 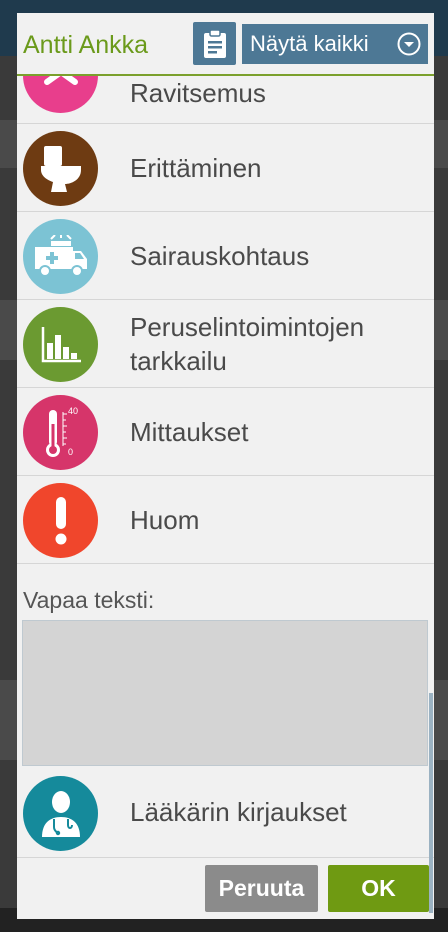 What do you see at coordinates (247, 343) in the screenshot?
I see `category-label: Peruselintoimintojen tarkkailu` at bounding box center [247, 343].